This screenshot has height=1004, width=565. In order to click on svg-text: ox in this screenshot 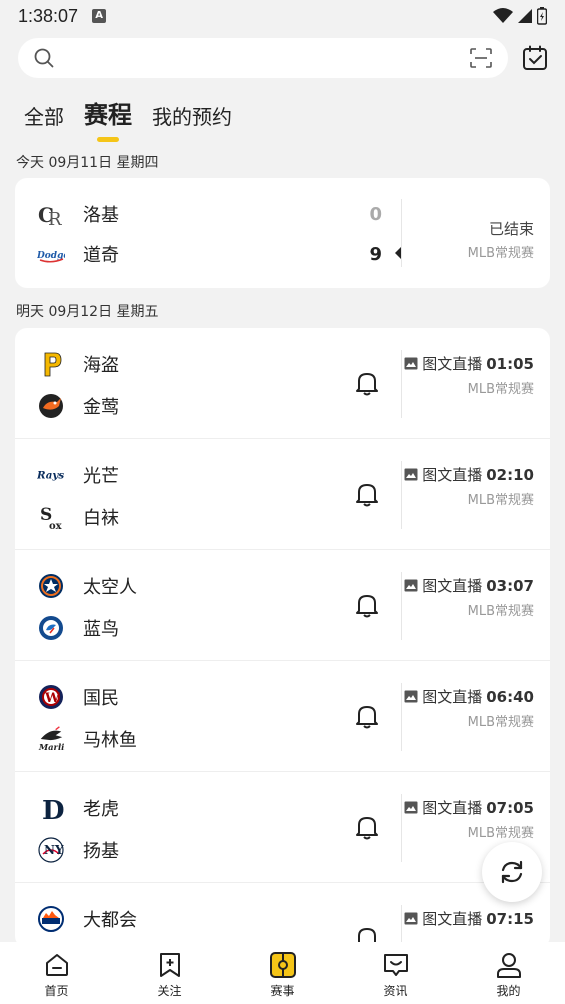, I will do `click(56, 526)`.